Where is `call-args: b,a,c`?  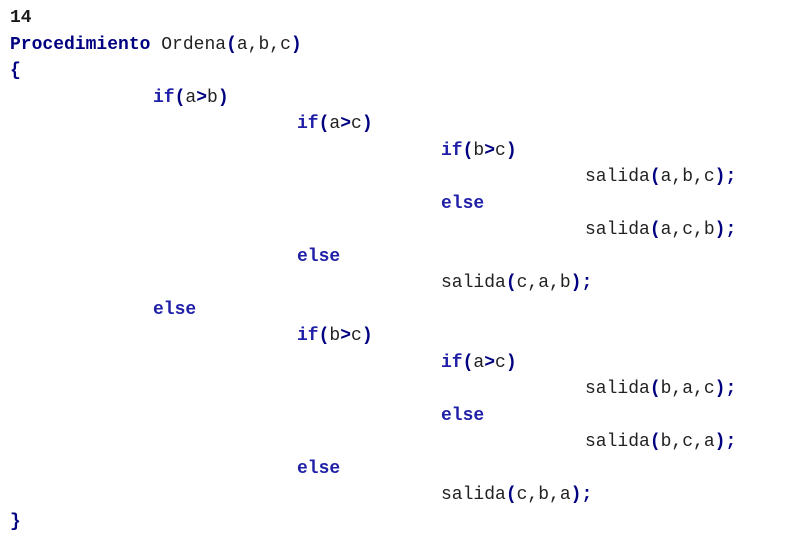 call-args: b,a,c is located at coordinates (687, 389).